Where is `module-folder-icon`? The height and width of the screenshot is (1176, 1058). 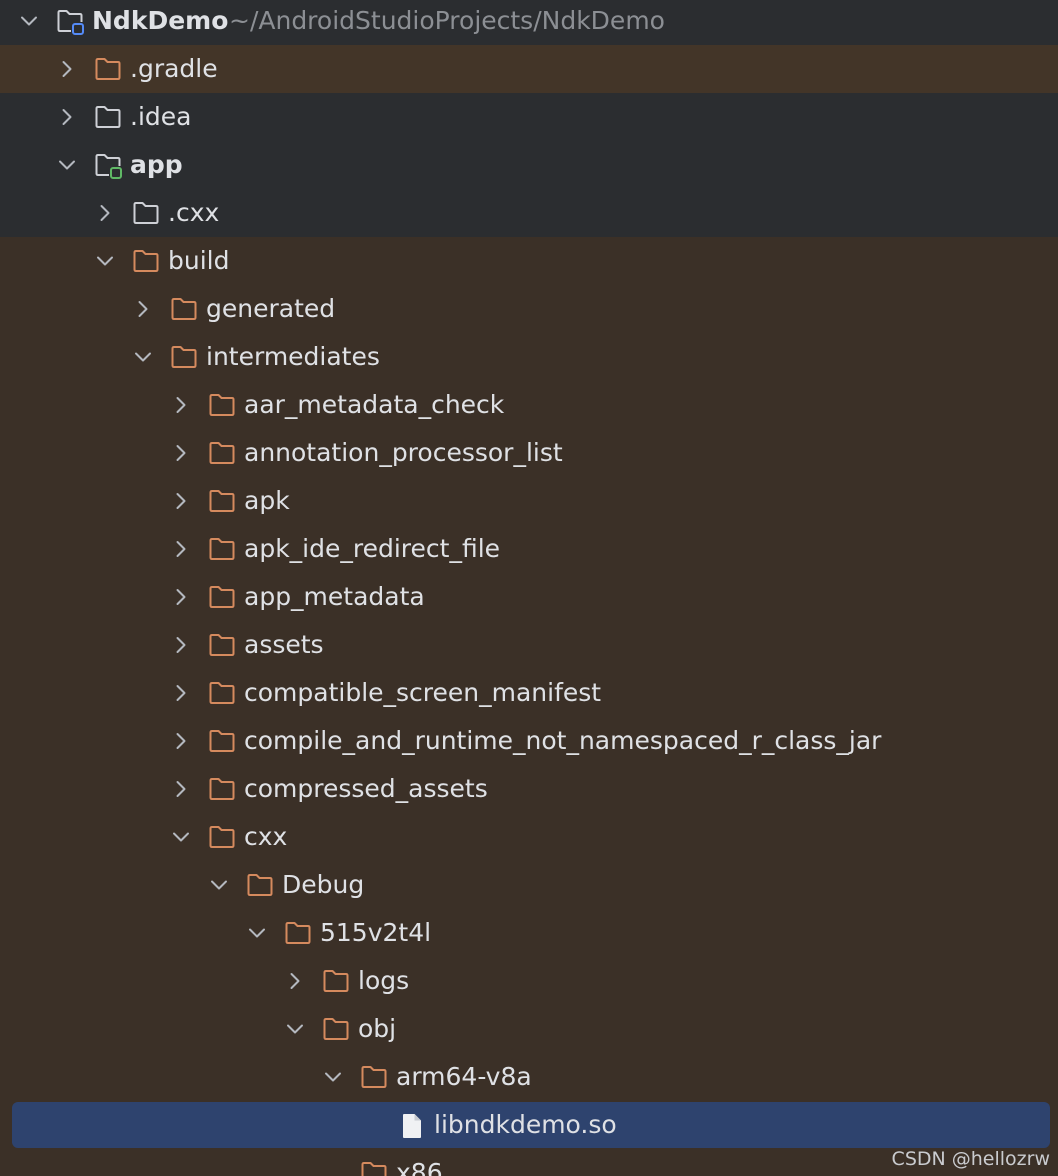 module-folder-icon is located at coordinates (108, 166).